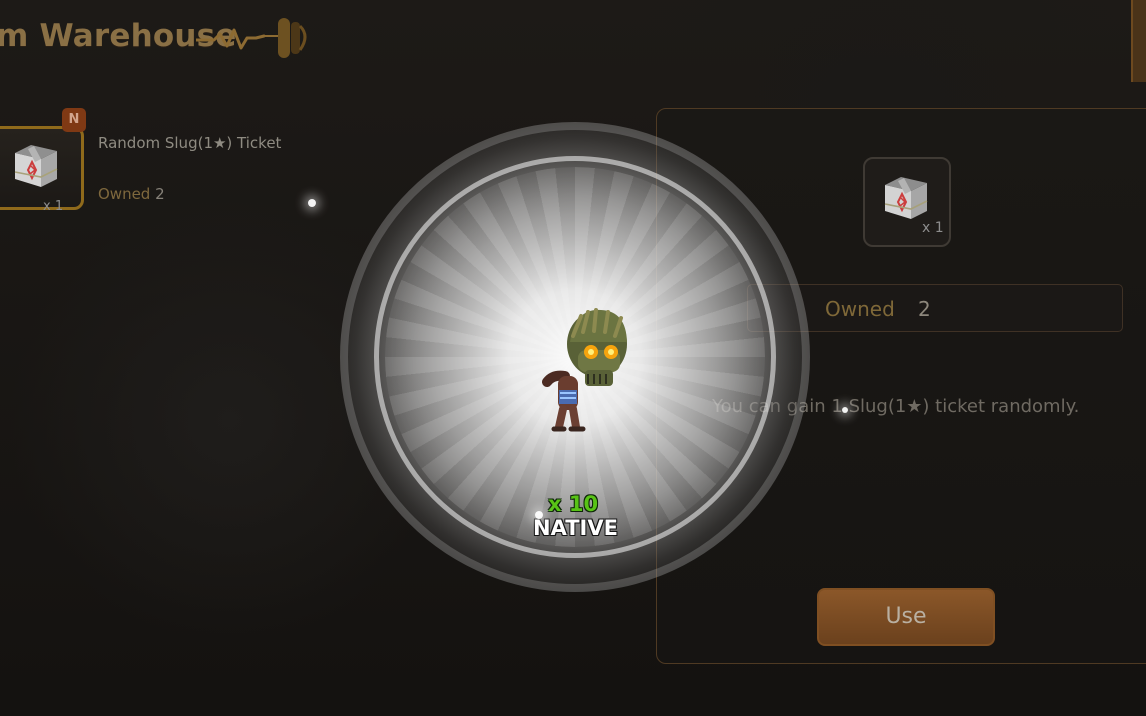  Describe the element at coordinates (74, 120) in the screenshot. I see `new-badge: N` at that location.